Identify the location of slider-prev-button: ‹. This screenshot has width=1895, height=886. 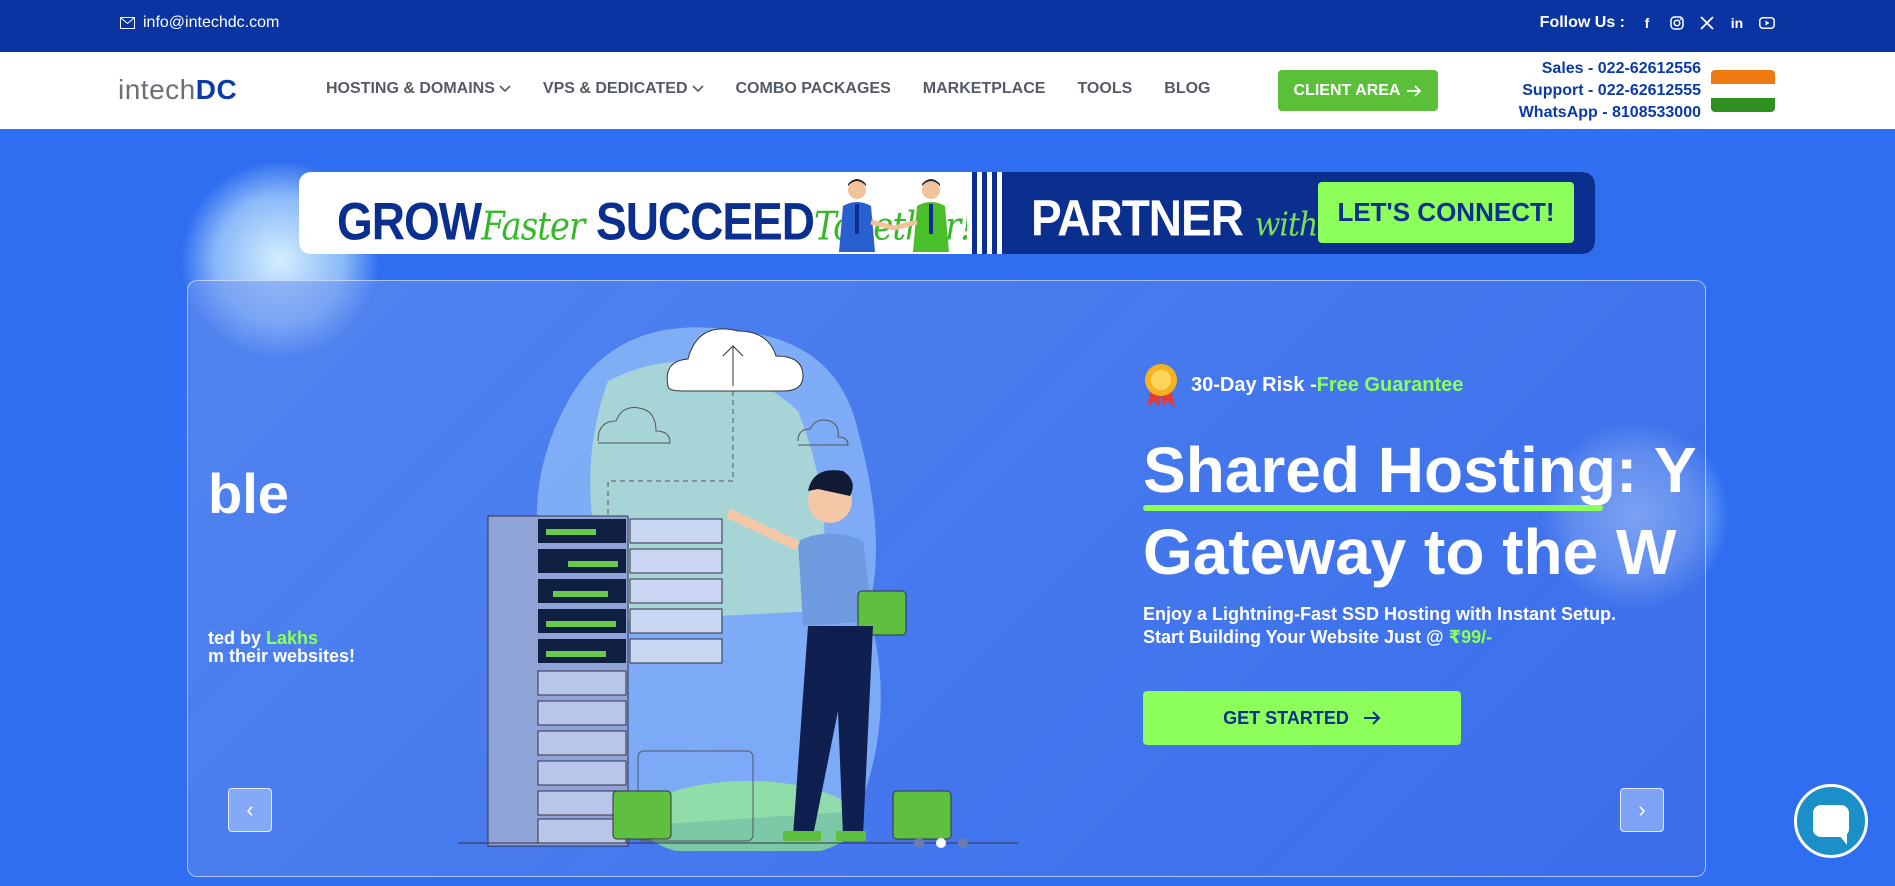
(250, 810).